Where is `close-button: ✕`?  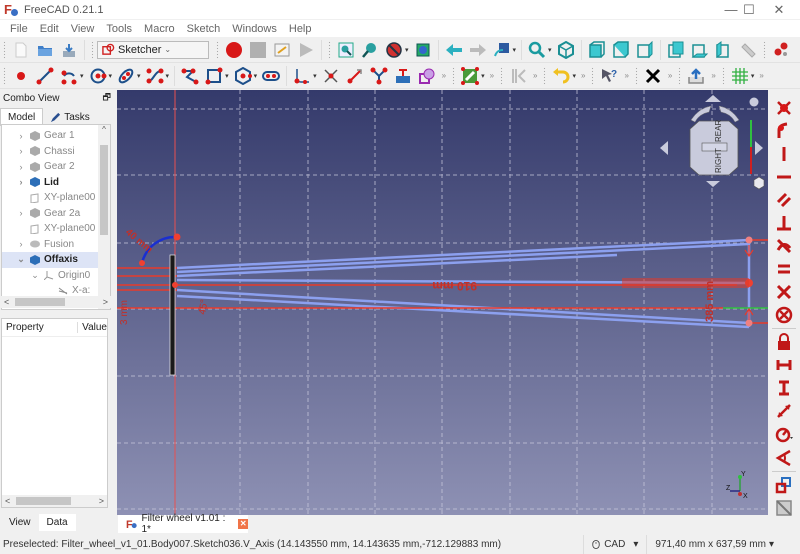 close-button: ✕ is located at coordinates (778, 9).